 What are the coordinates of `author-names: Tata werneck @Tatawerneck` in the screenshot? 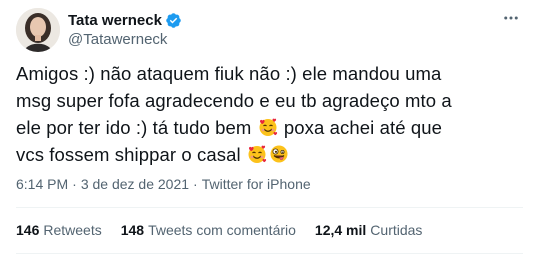 It's located at (125, 29).